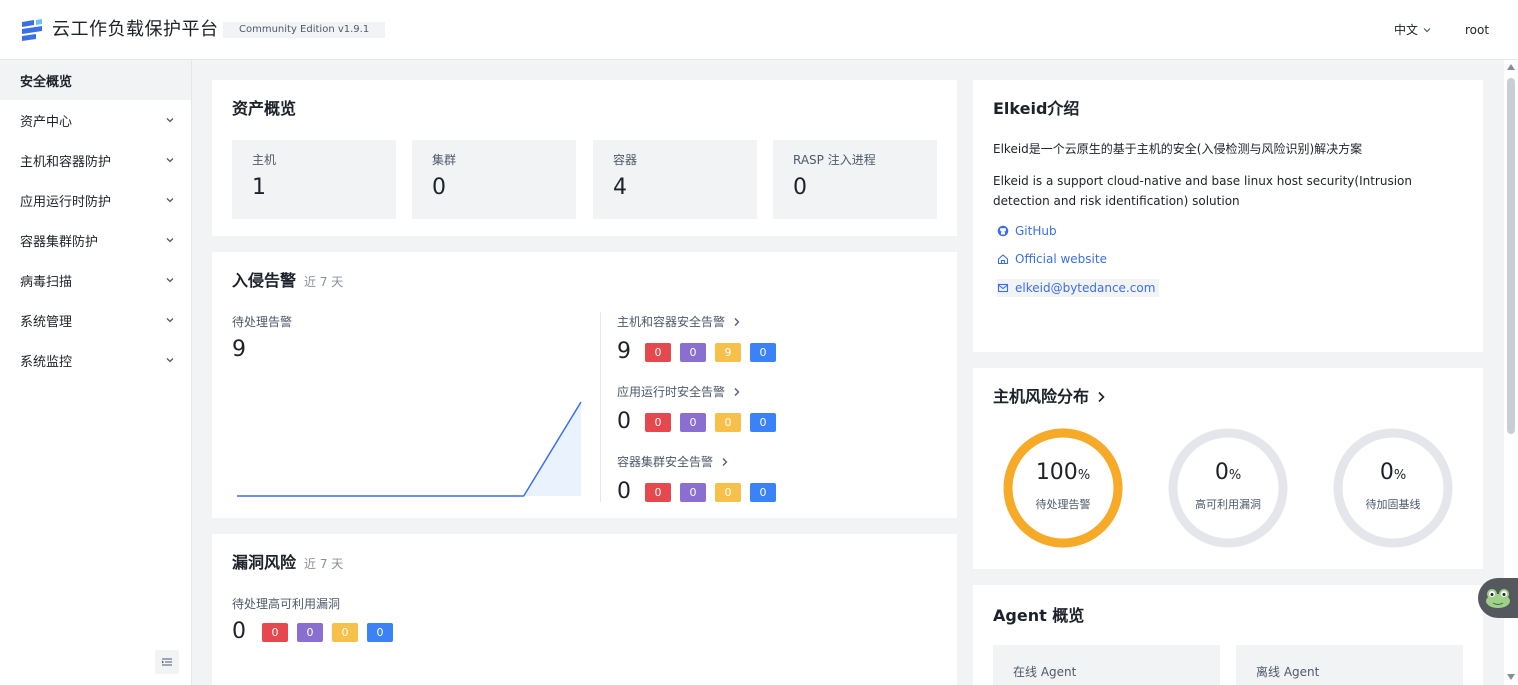  Describe the element at coordinates (239, 631) in the screenshot. I see `pending-vuln-value: 0` at that location.